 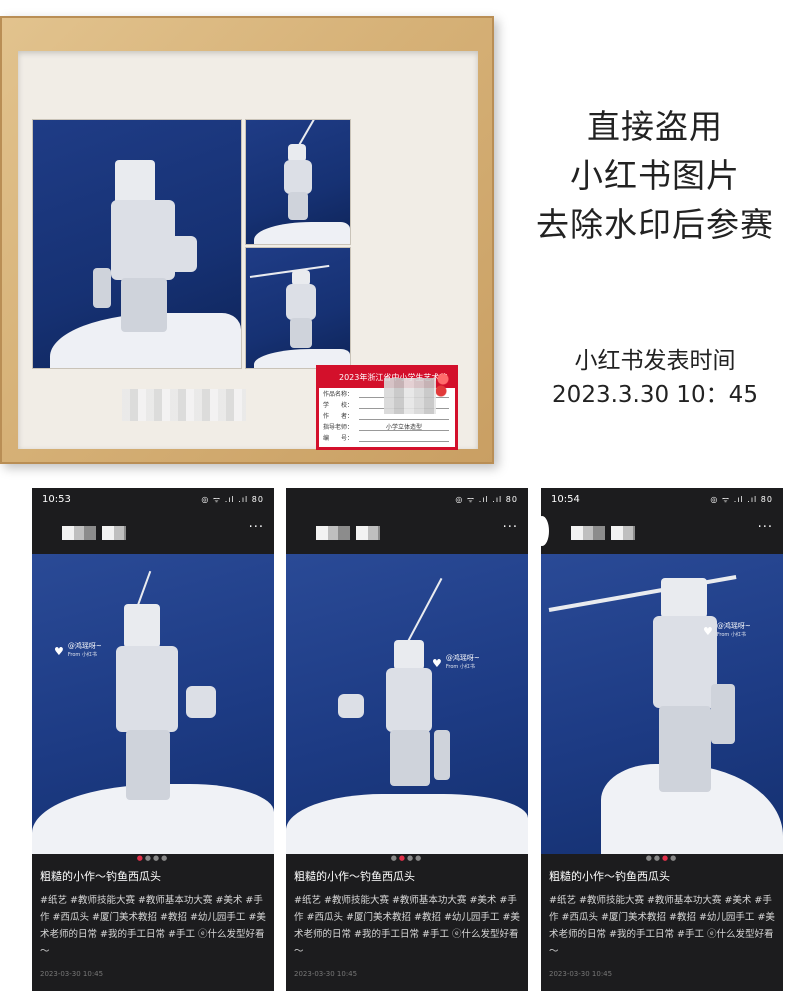 I want to click on status-bar: ◎ ᯤ .ıl .ıl 80, so click(x=407, y=499).